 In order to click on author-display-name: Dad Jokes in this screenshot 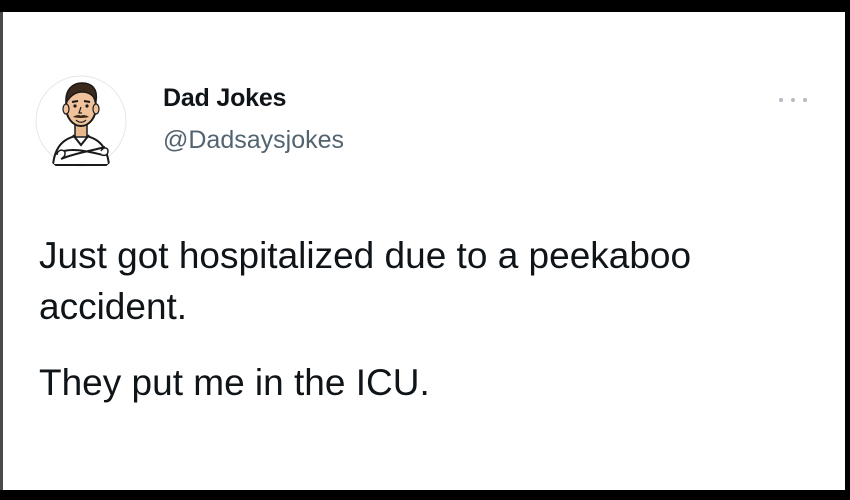, I will do `click(224, 98)`.